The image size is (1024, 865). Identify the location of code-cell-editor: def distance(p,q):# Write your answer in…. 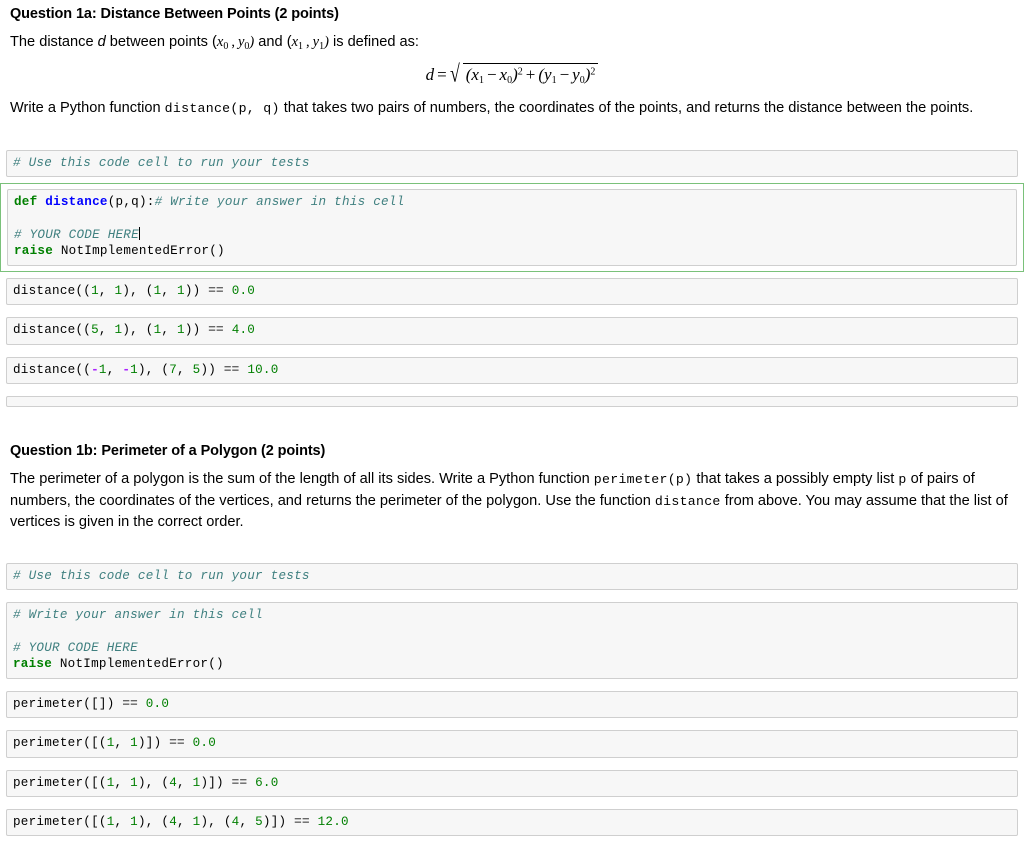
(512, 227).